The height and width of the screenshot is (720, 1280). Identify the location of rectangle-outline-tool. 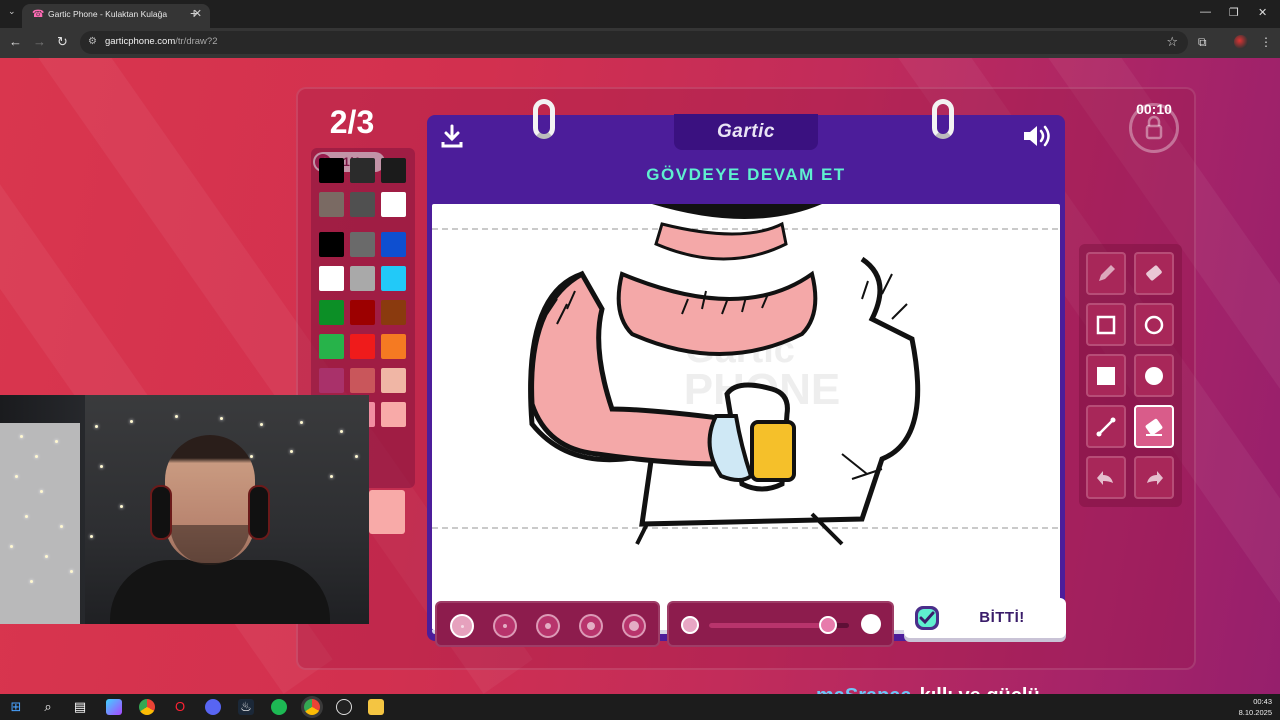
(1106, 324).